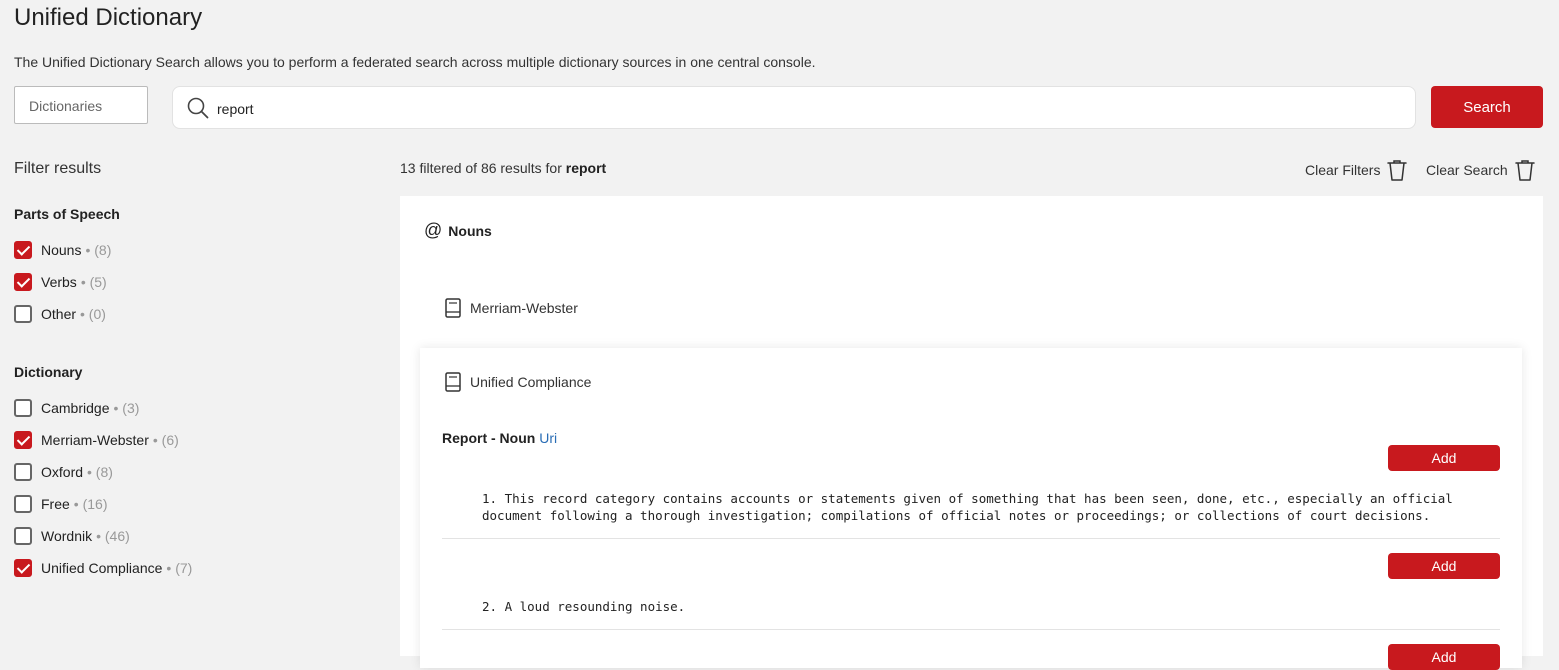 Image resolution: width=1559 pixels, height=670 pixels. I want to click on filter-label: Other, so click(59, 314).